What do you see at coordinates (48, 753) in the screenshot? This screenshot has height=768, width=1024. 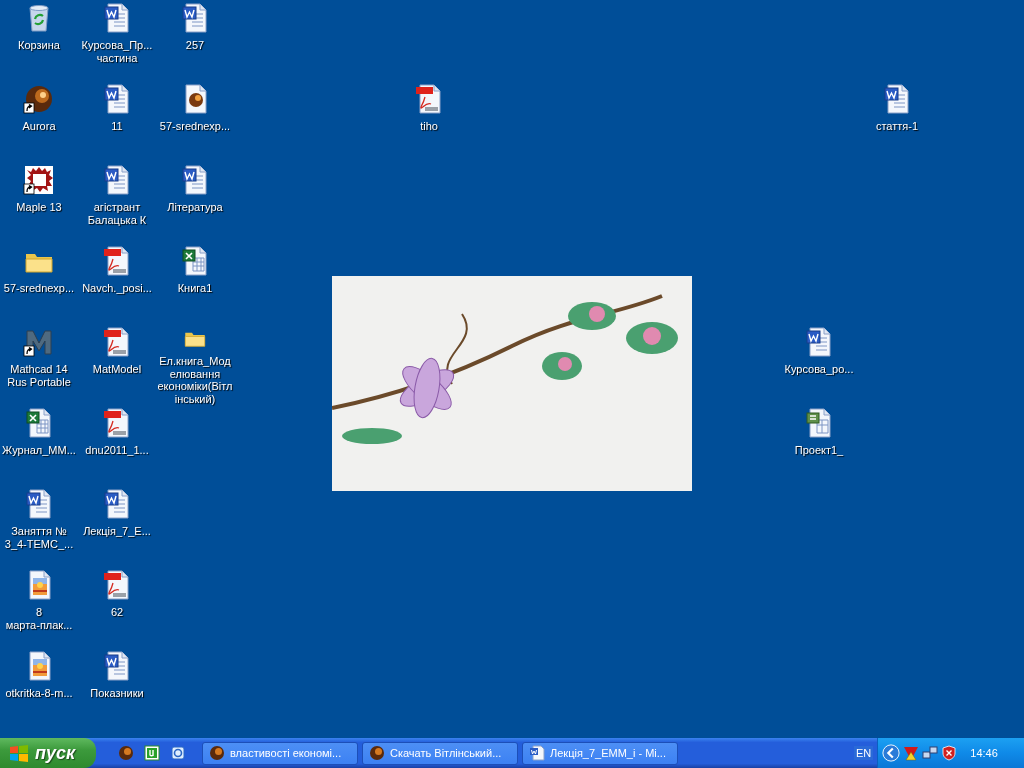 I see `start-button: пуск` at bounding box center [48, 753].